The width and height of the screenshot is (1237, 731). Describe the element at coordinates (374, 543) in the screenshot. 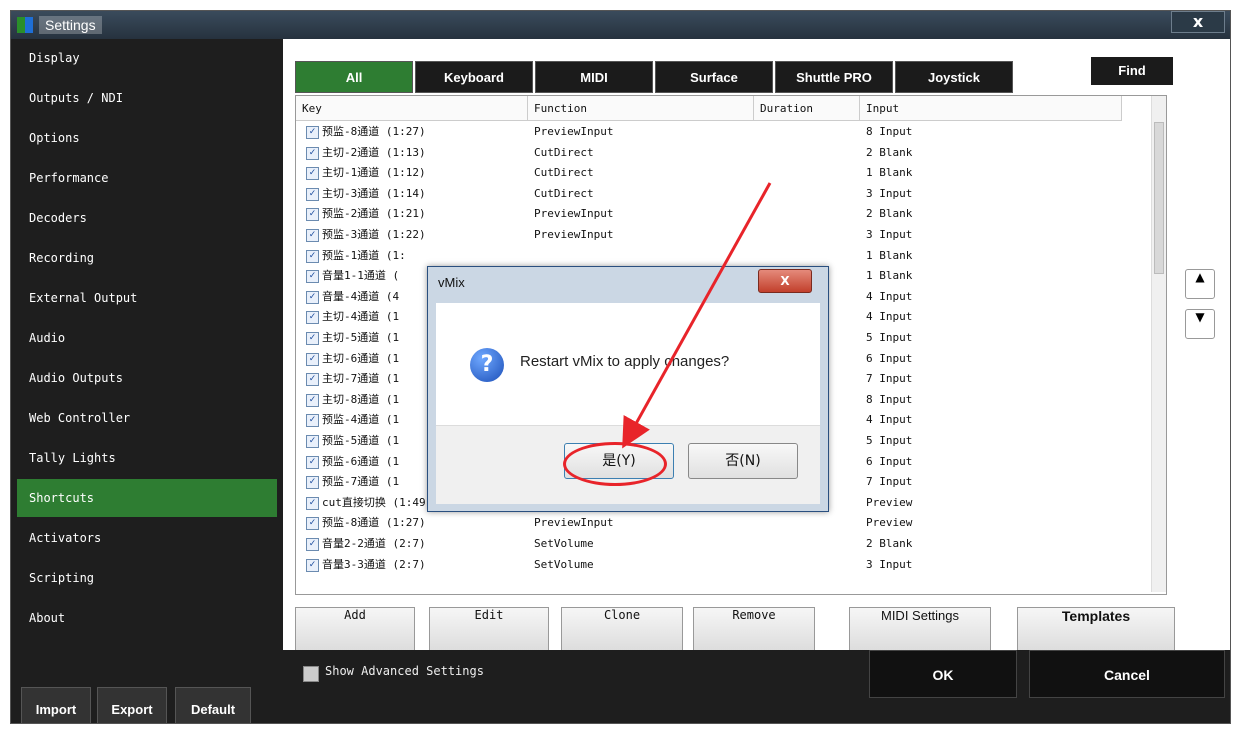

I see `cell-key: 音量2-2通道 (2:7)` at that location.